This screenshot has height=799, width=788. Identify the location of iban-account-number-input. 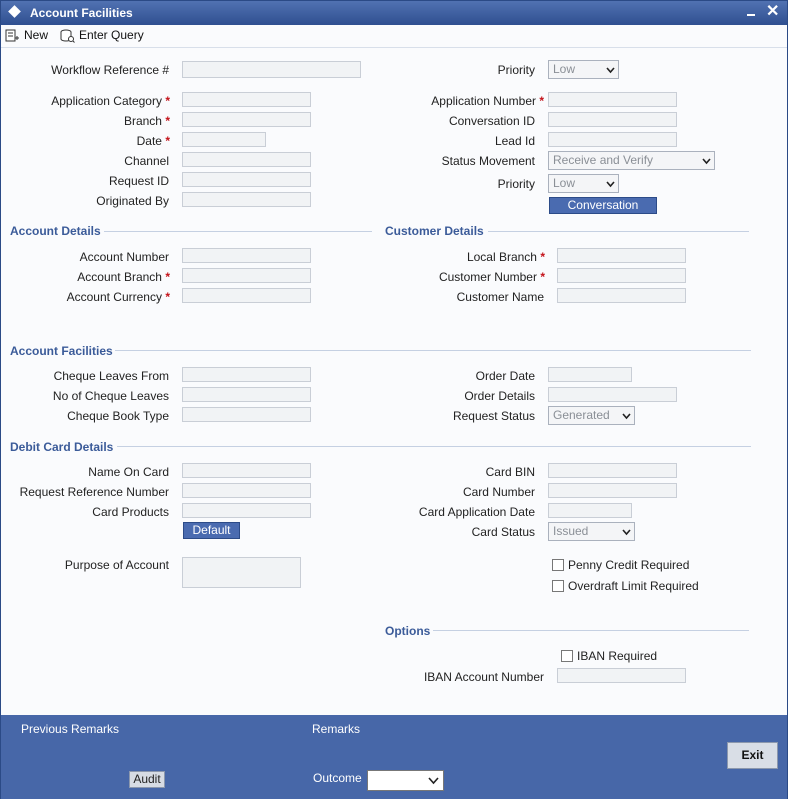
(621, 675).